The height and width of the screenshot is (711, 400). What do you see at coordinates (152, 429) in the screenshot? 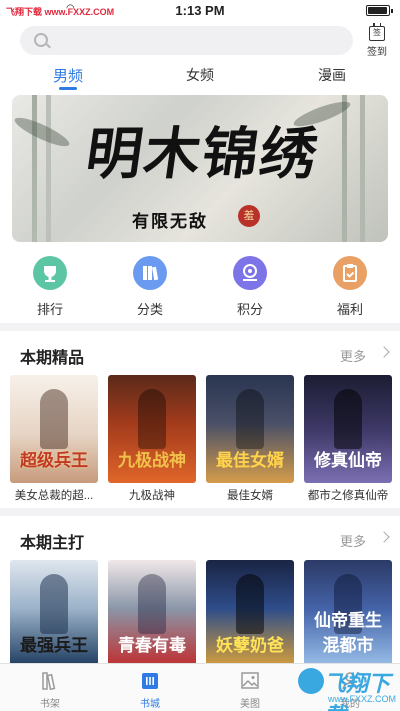
I see `book-cover: 九极战神` at bounding box center [152, 429].